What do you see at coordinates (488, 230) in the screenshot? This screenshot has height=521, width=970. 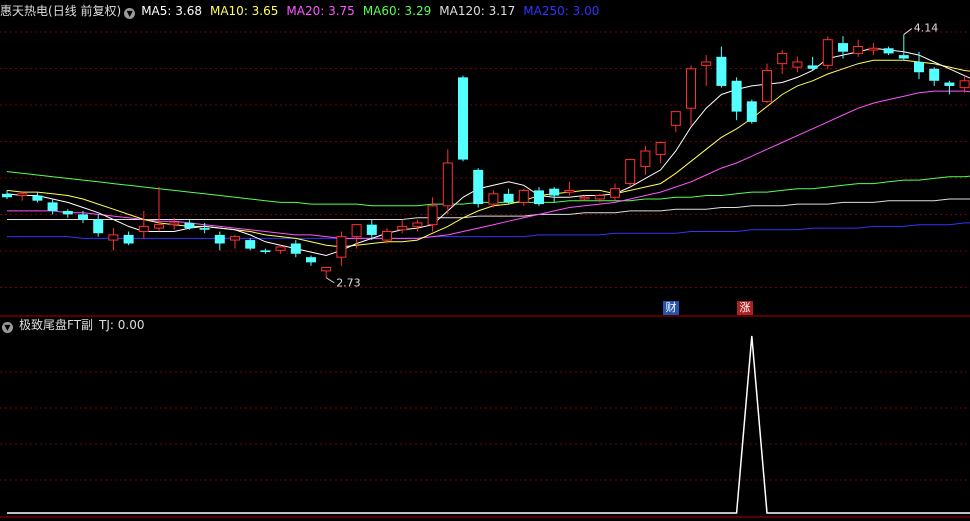 I see `ma250-line` at bounding box center [488, 230].